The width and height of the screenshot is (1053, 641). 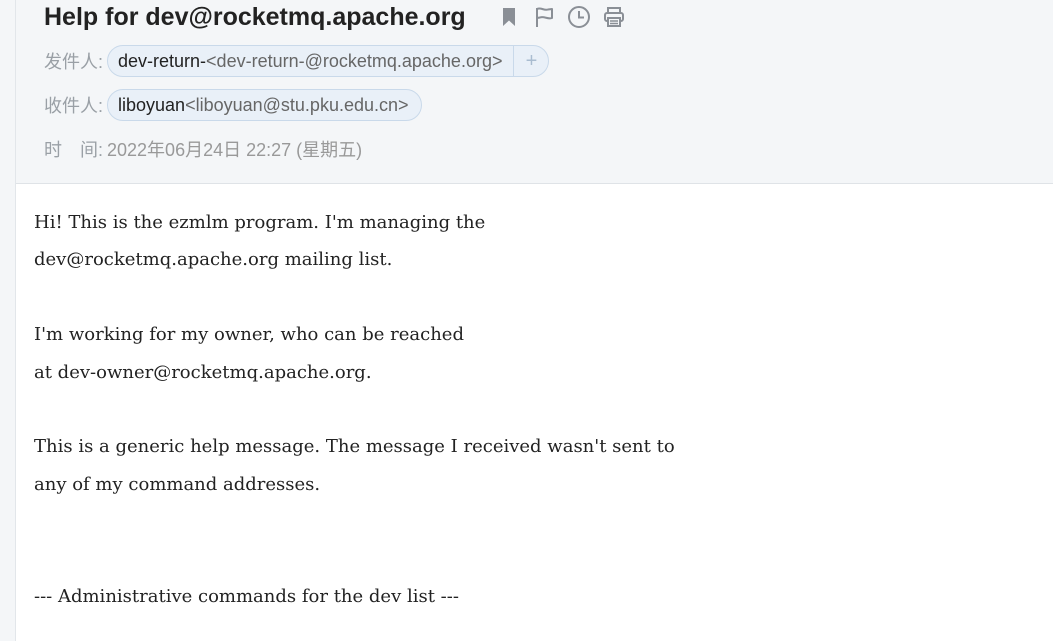 I want to click on subject-row: Help for dev@rocketmq.apache.org, so click(x=335, y=17).